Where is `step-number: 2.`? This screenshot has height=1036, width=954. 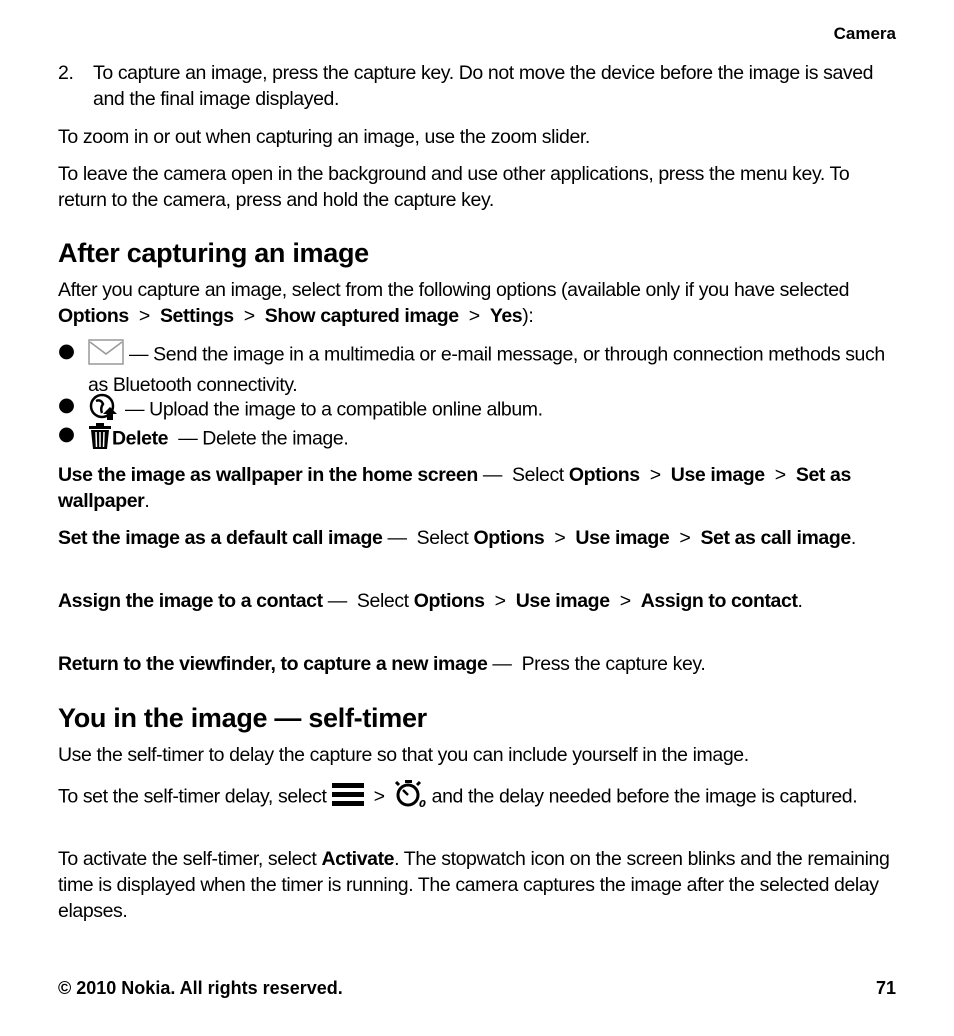 step-number: 2. is located at coordinates (66, 73).